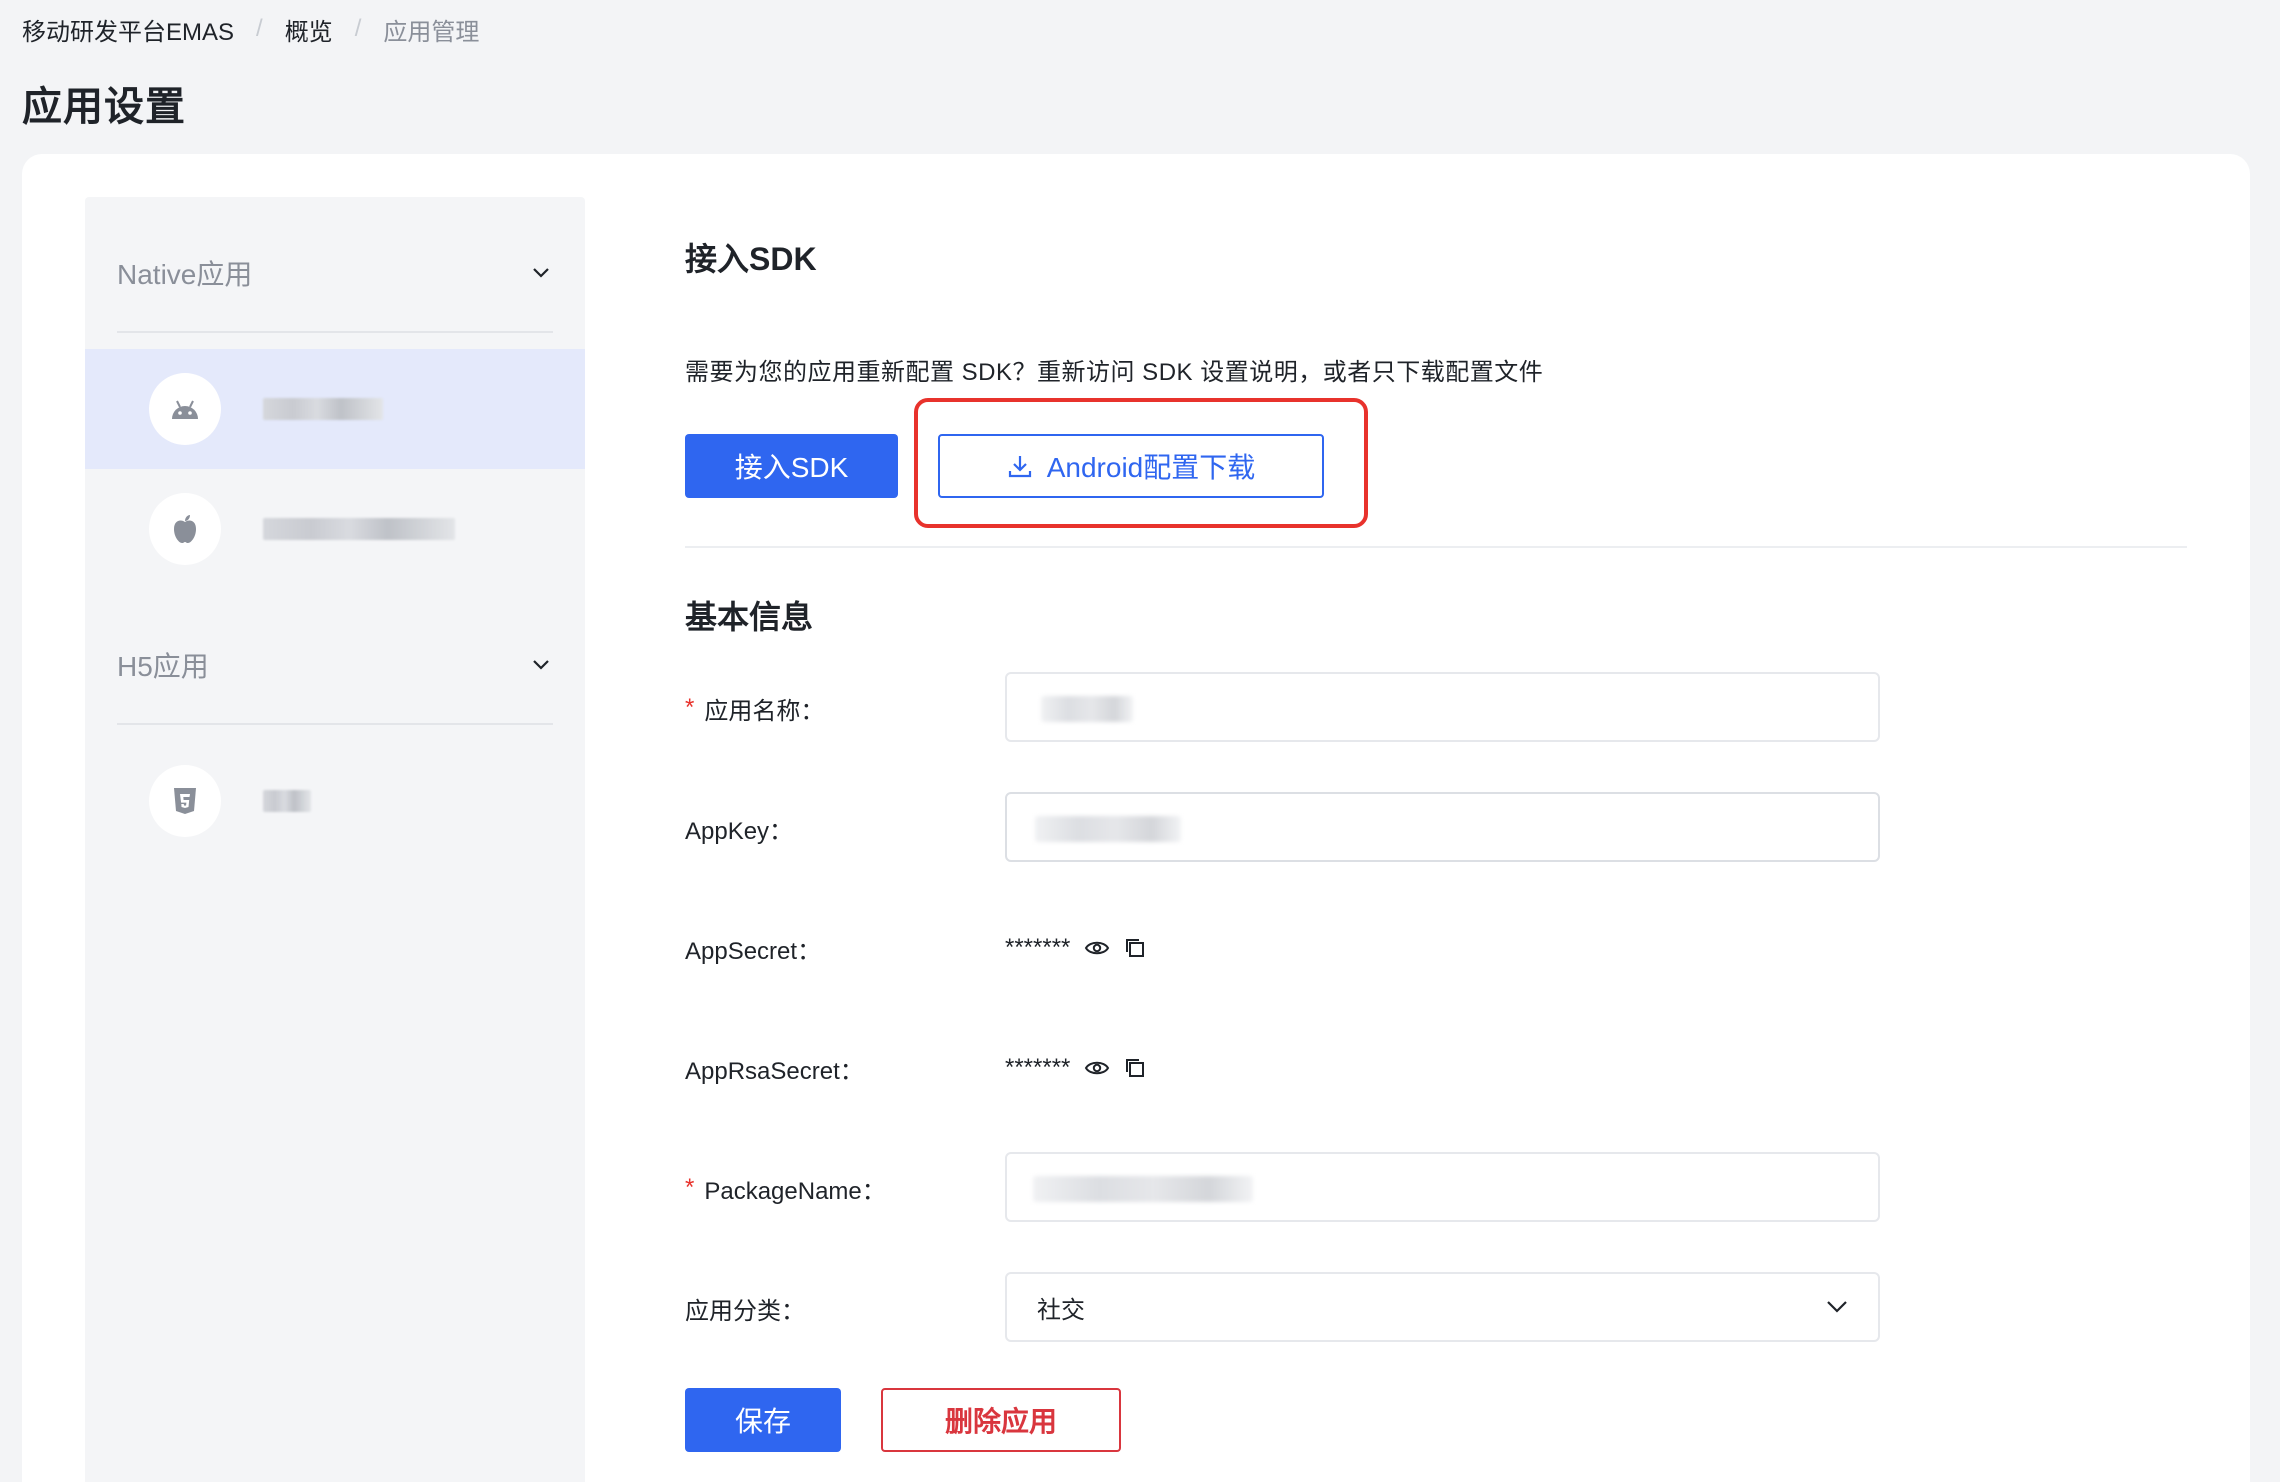 This screenshot has width=2280, height=1482. Describe the element at coordinates (1151, 467) in the screenshot. I see `download-button-label: Android配置下载` at that location.